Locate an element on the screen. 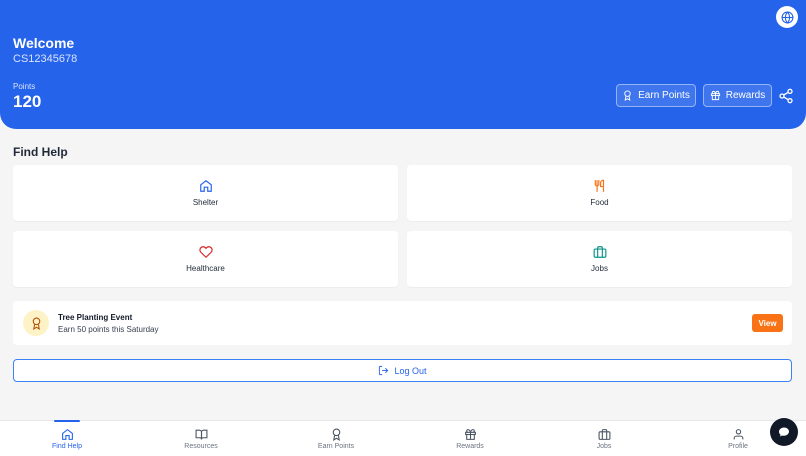 Image resolution: width=806 pixels, height=456 pixels. nav-earn-points-label: Earn Points is located at coordinates (336, 446).